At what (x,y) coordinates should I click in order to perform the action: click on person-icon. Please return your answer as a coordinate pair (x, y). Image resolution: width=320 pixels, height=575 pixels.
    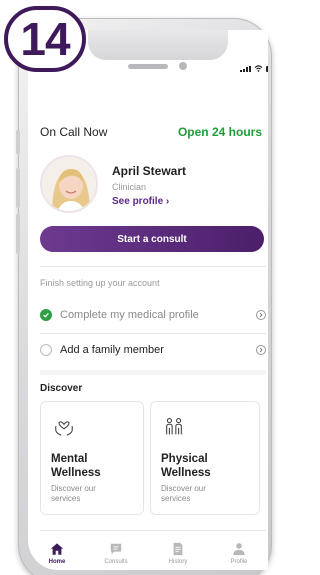
    Looking at the image, I should click on (239, 549).